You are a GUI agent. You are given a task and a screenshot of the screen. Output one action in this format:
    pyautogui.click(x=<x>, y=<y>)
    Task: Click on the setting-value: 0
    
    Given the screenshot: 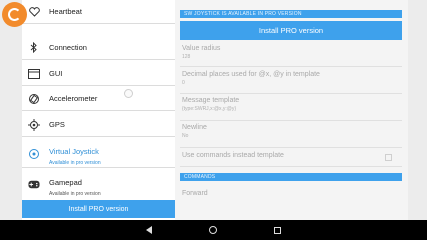 What is the action you would take?
    pyautogui.click(x=183, y=83)
    